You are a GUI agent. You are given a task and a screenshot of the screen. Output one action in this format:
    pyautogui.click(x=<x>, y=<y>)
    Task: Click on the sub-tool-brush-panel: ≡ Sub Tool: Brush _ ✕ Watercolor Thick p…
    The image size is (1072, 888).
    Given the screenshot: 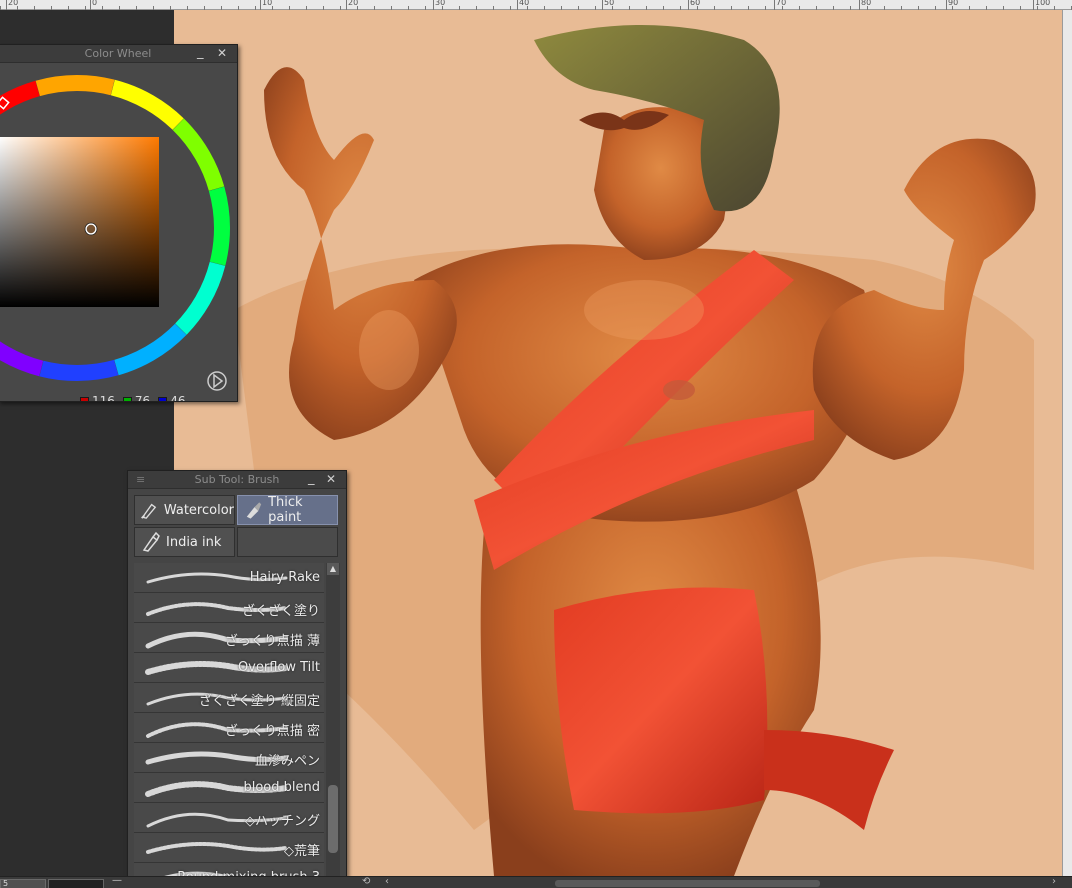 What is the action you would take?
    pyautogui.click(x=237, y=679)
    